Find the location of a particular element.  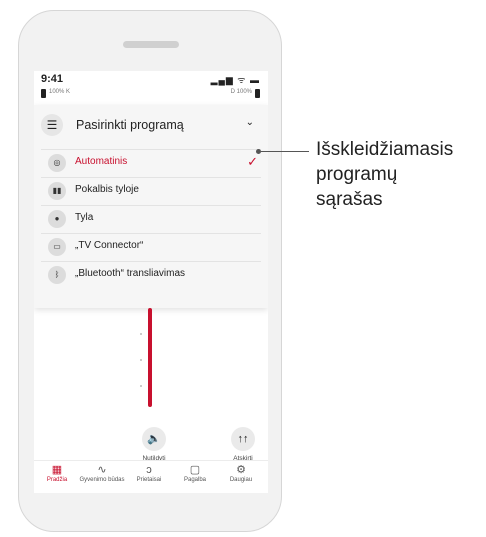

nav-item-help: ▢ Pagalba is located at coordinates (195, 473).